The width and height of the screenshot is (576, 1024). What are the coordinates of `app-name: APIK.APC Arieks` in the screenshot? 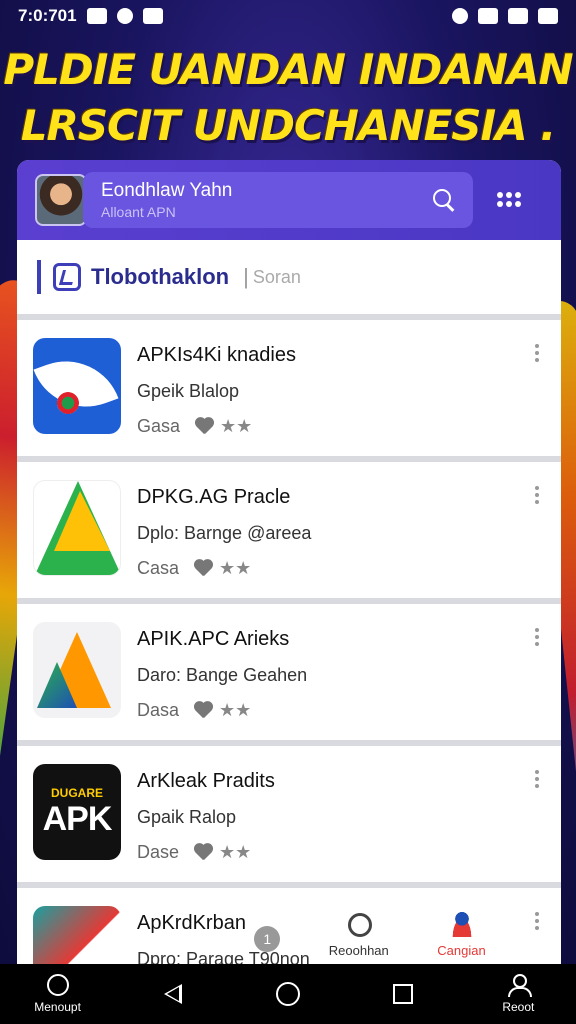 It's located at (213, 639).